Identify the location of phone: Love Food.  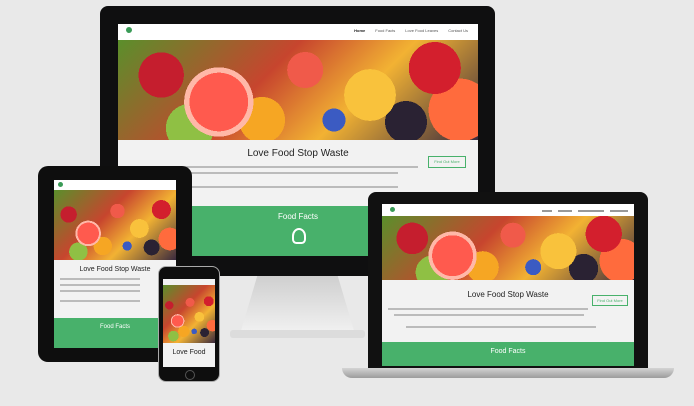
(189, 324).